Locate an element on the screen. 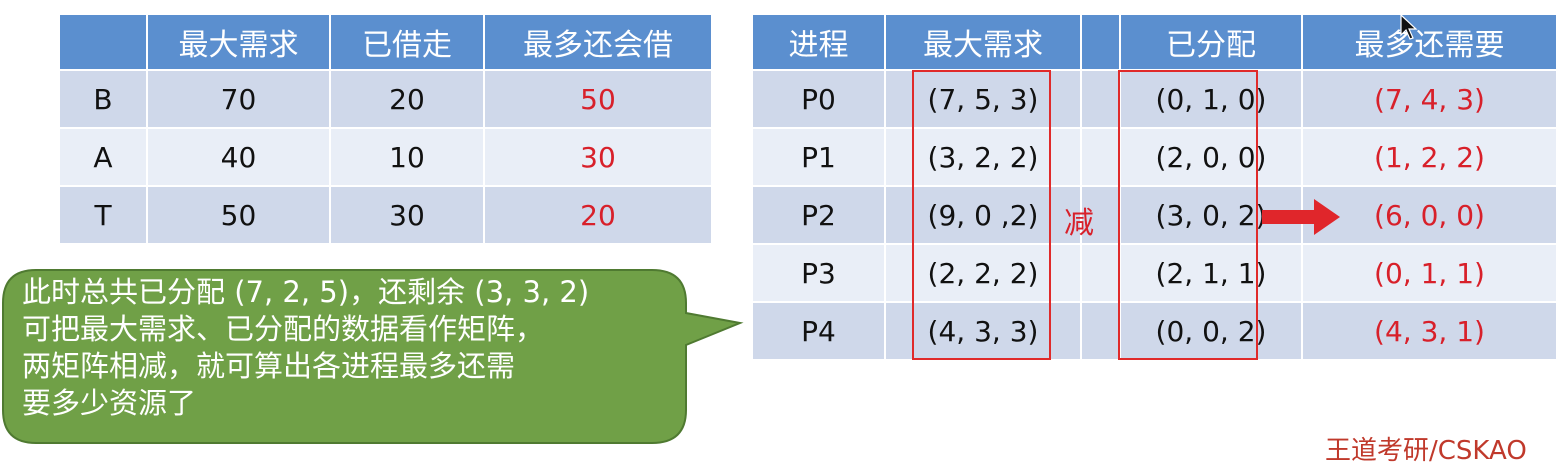  table-row: B 70 20 50 is located at coordinates (385, 99).